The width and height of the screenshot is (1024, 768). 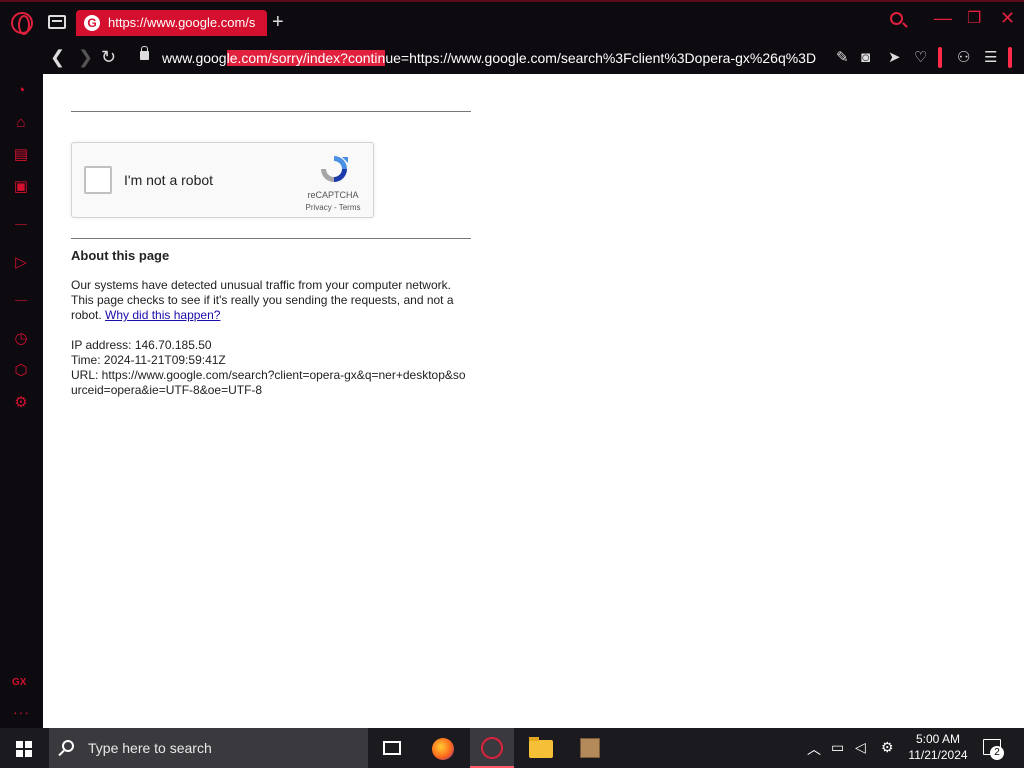 What do you see at coordinates (940, 57) in the screenshot?
I see `accent-pill` at bounding box center [940, 57].